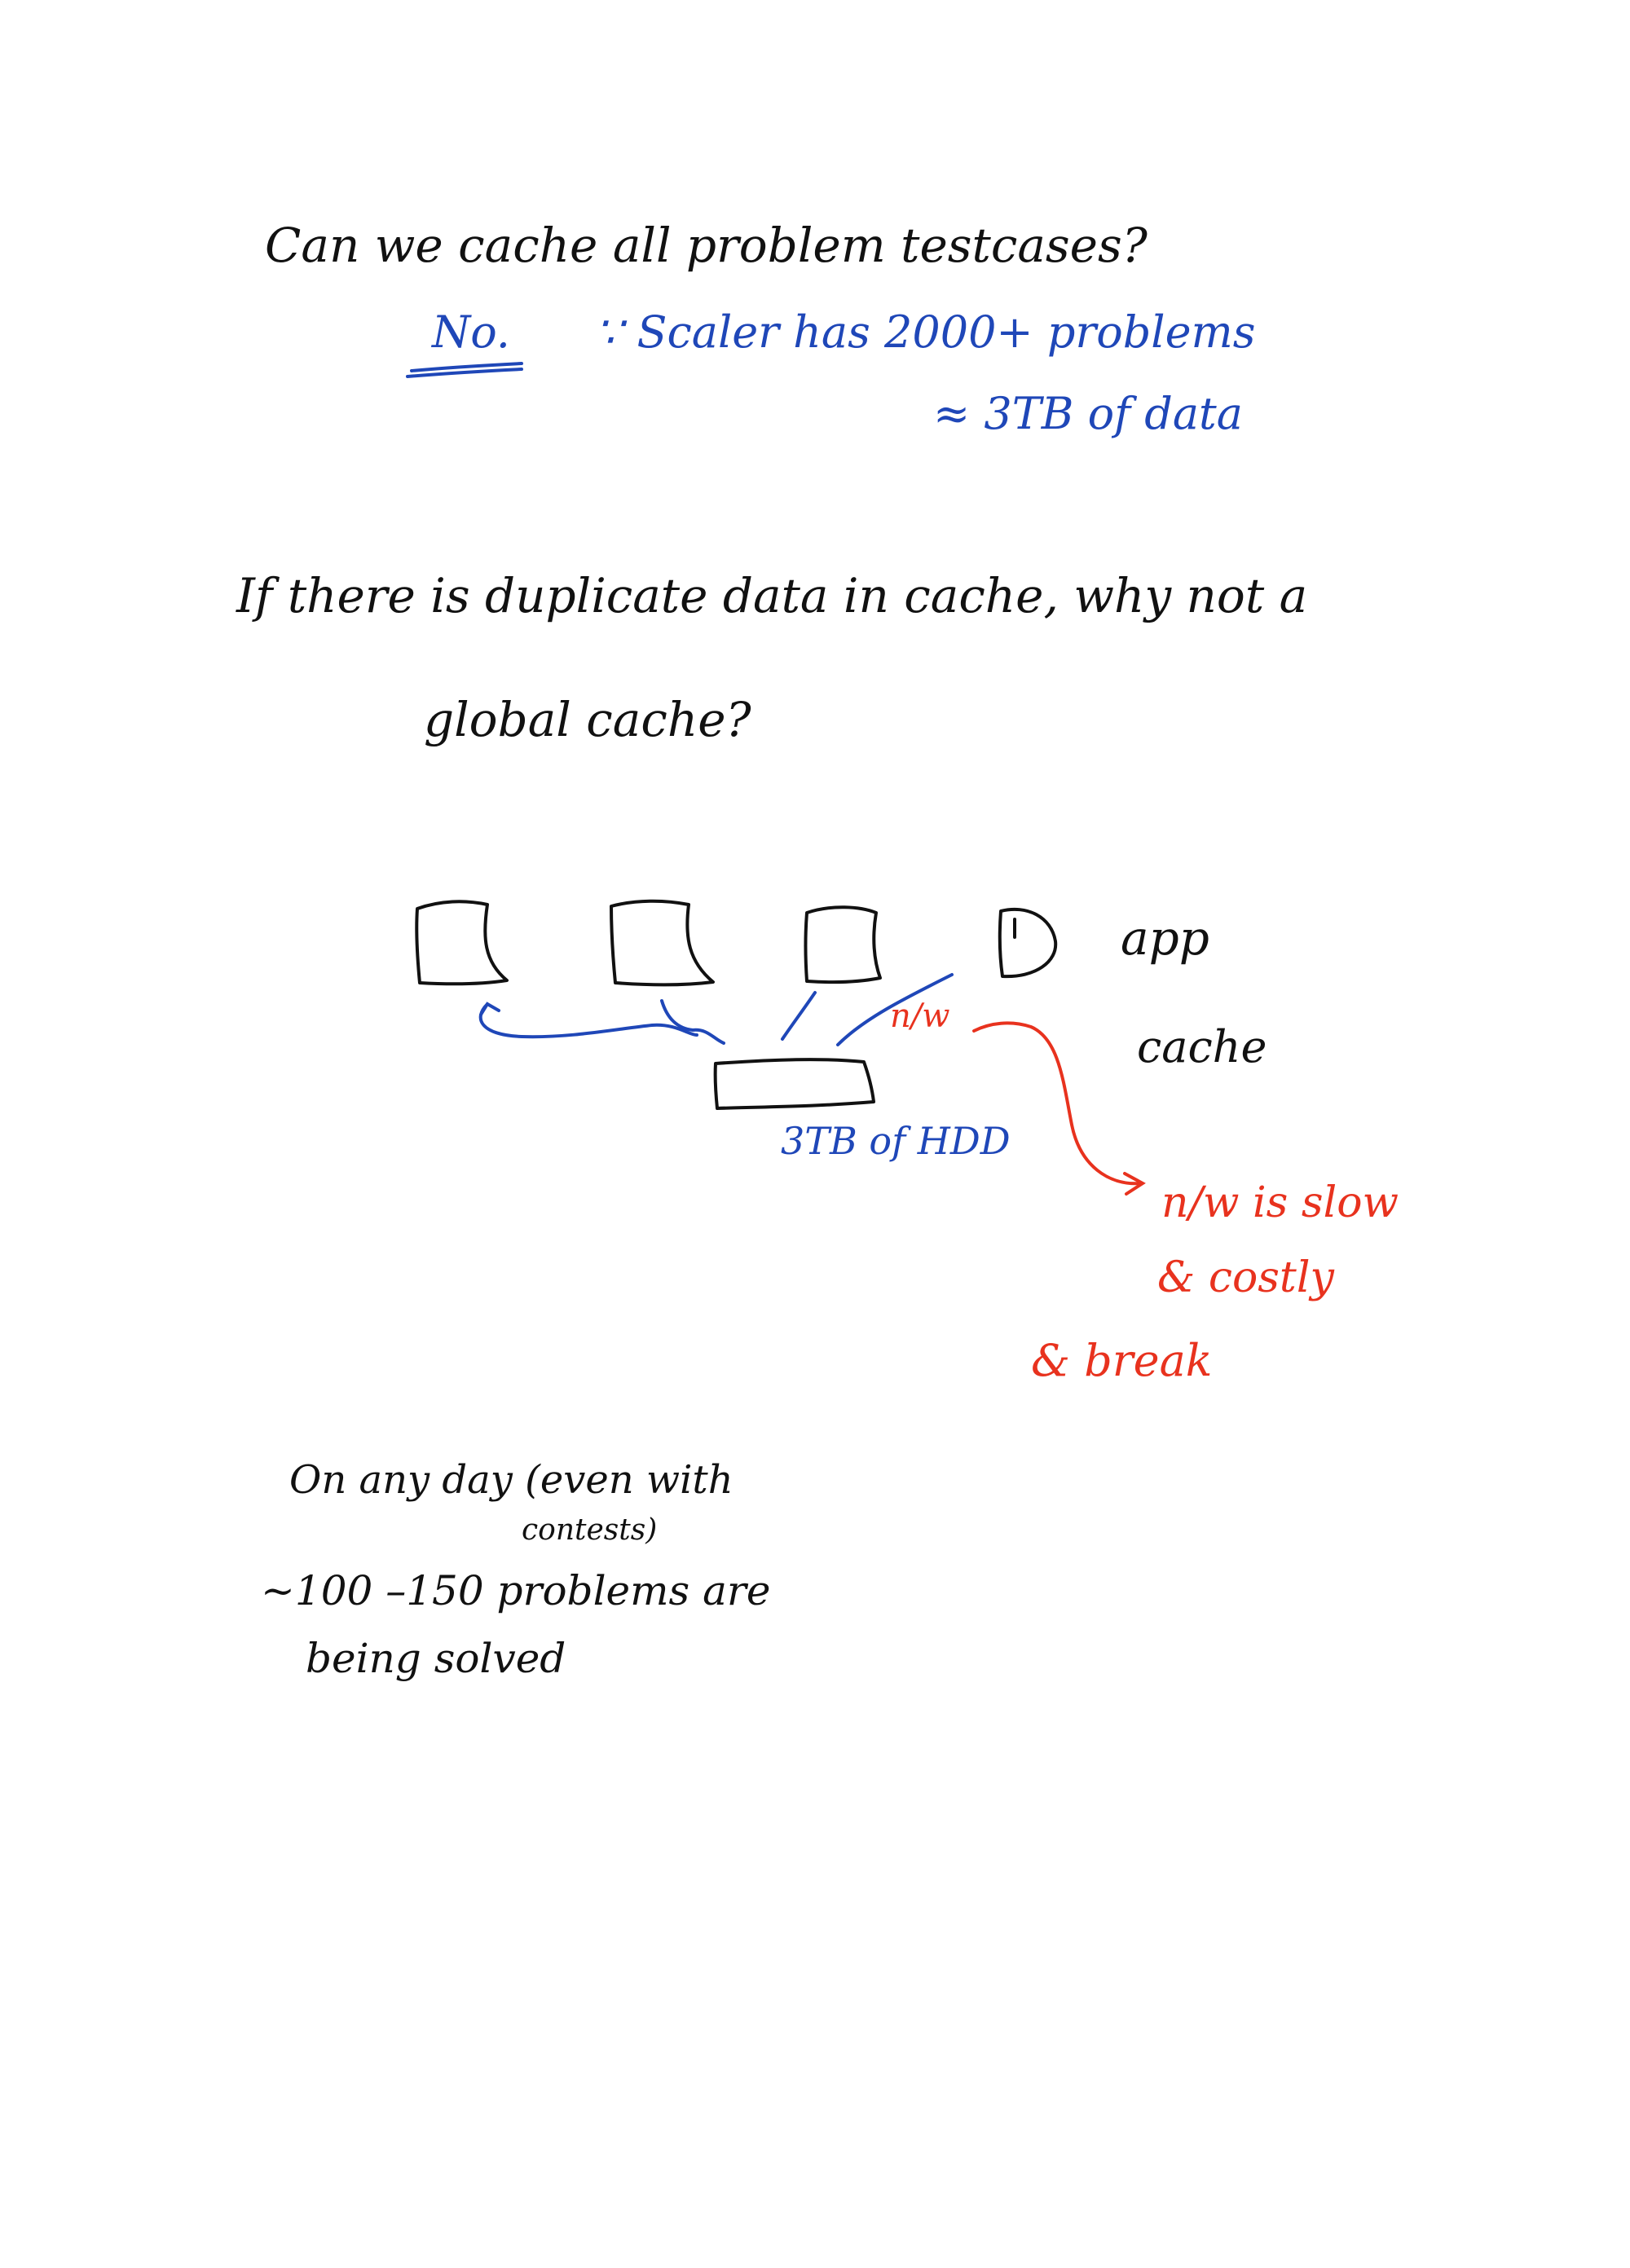 The image size is (1630, 2268). Describe the element at coordinates (1059, 1108) in the screenshot. I see `network-arrow` at that location.